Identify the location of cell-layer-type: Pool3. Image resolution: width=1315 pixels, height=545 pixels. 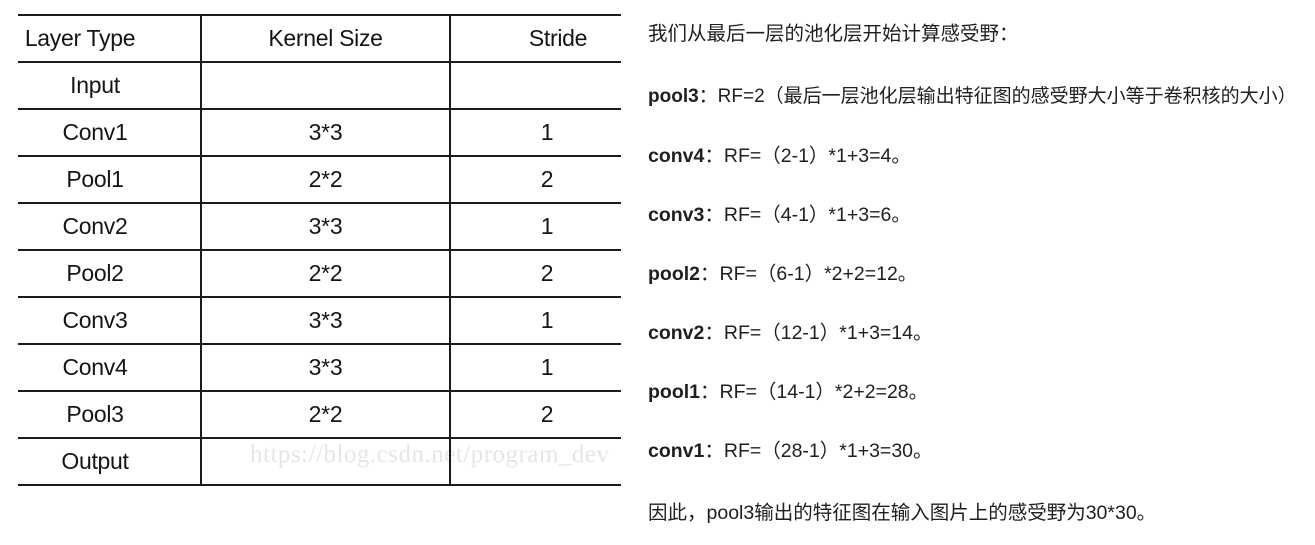
(110, 414).